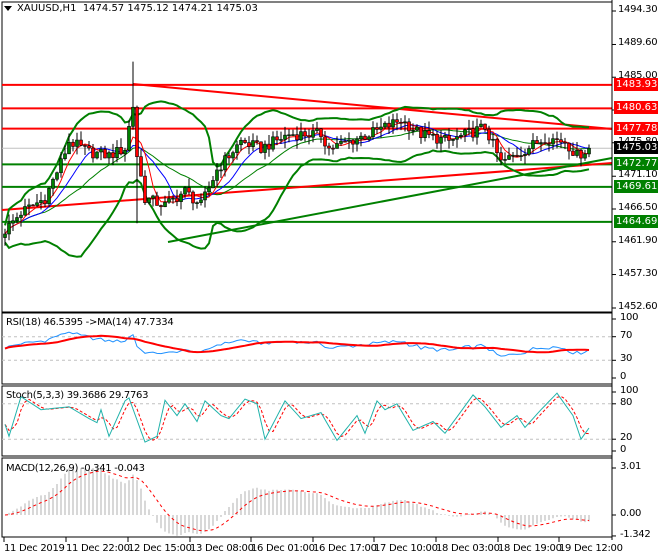 This screenshot has height=560, width=660. What do you see at coordinates (591, 548) in the screenshot?
I see `time-axis-label: 19 Dec 12:00` at bounding box center [591, 548].